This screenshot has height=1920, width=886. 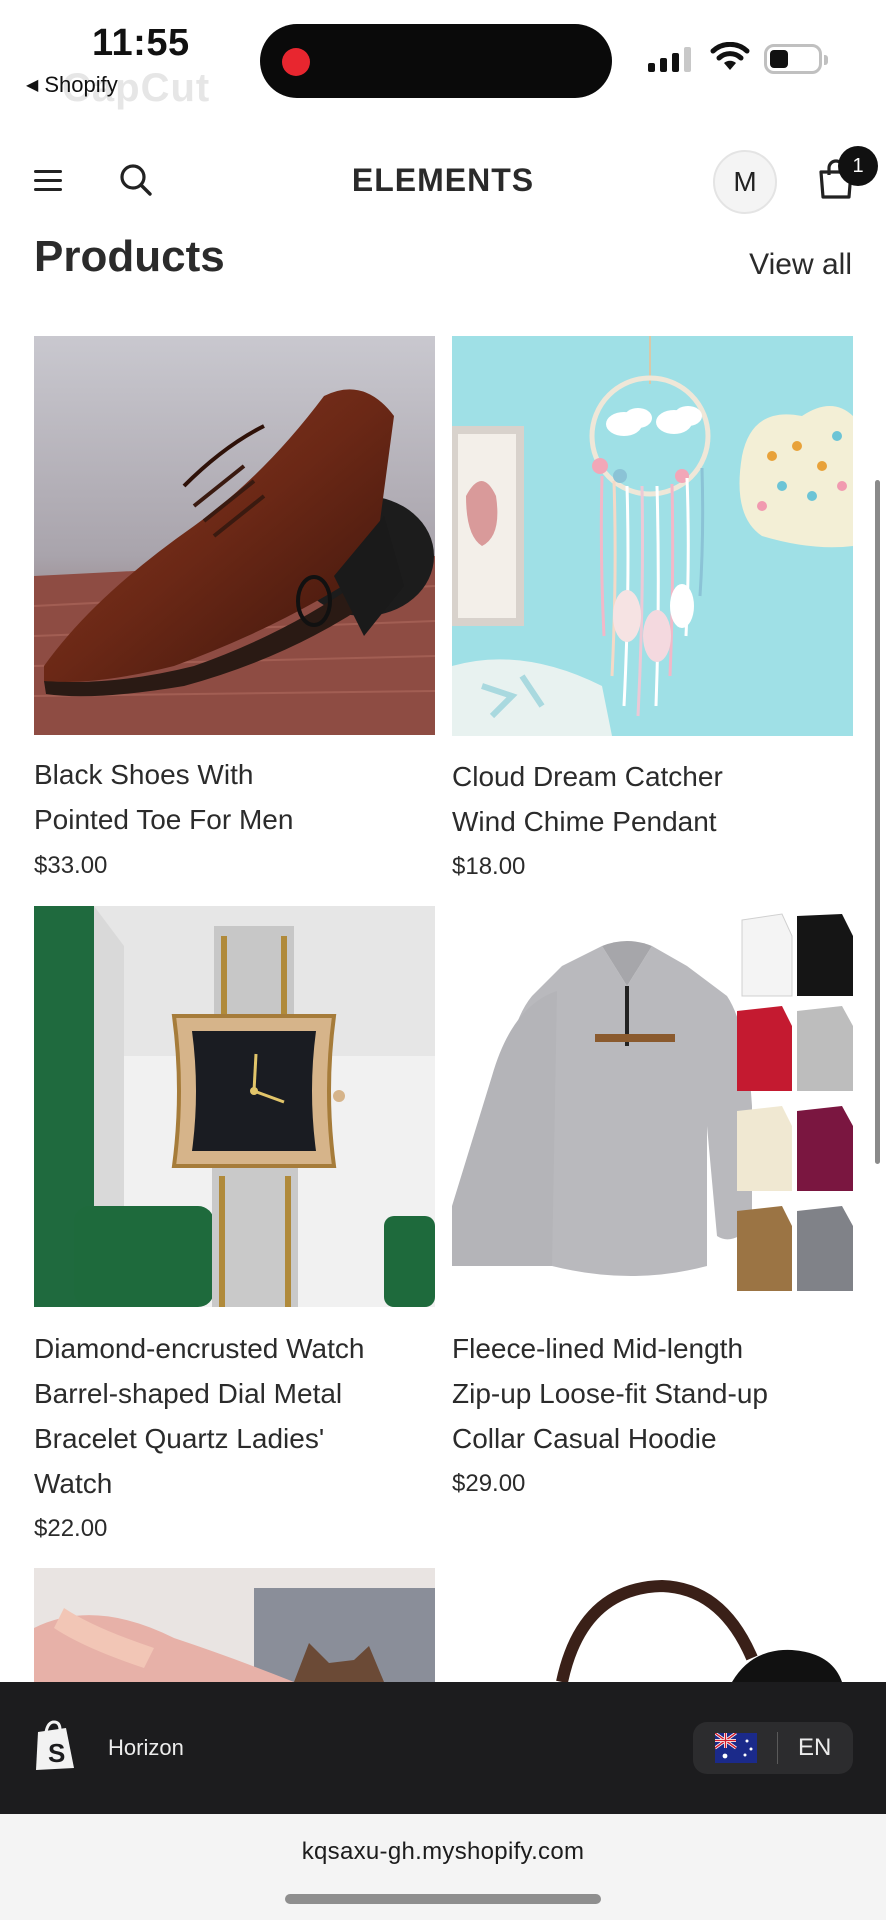 I want to click on svg-text: S, so click(x=56, y=1753).